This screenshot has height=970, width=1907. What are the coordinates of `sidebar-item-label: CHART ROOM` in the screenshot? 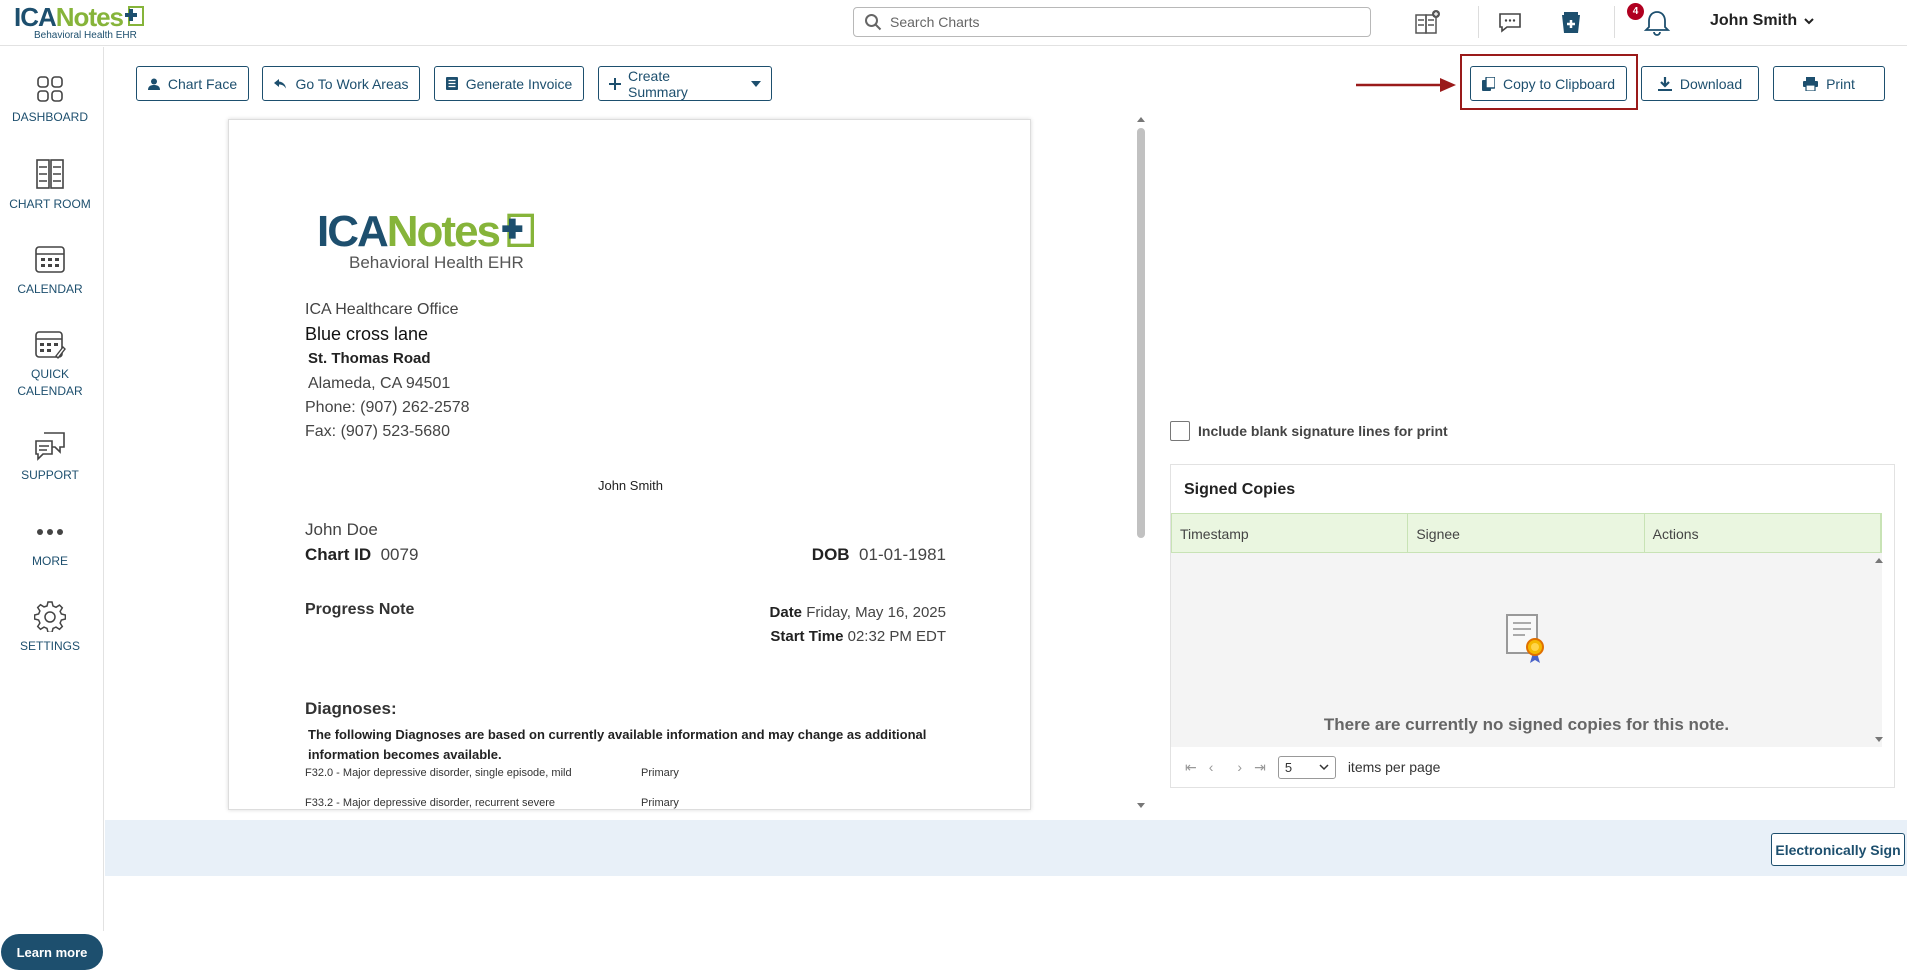 It's located at (50, 204).